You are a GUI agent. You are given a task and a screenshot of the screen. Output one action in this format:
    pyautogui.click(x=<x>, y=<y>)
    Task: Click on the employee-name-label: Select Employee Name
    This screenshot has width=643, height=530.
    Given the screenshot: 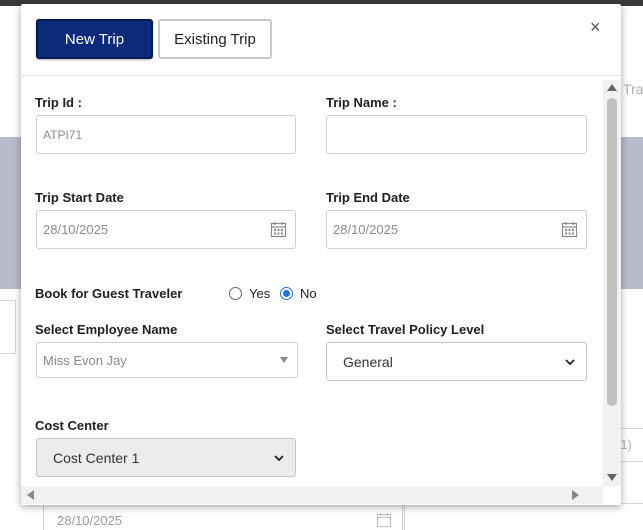 What is the action you would take?
    pyautogui.click(x=106, y=329)
    